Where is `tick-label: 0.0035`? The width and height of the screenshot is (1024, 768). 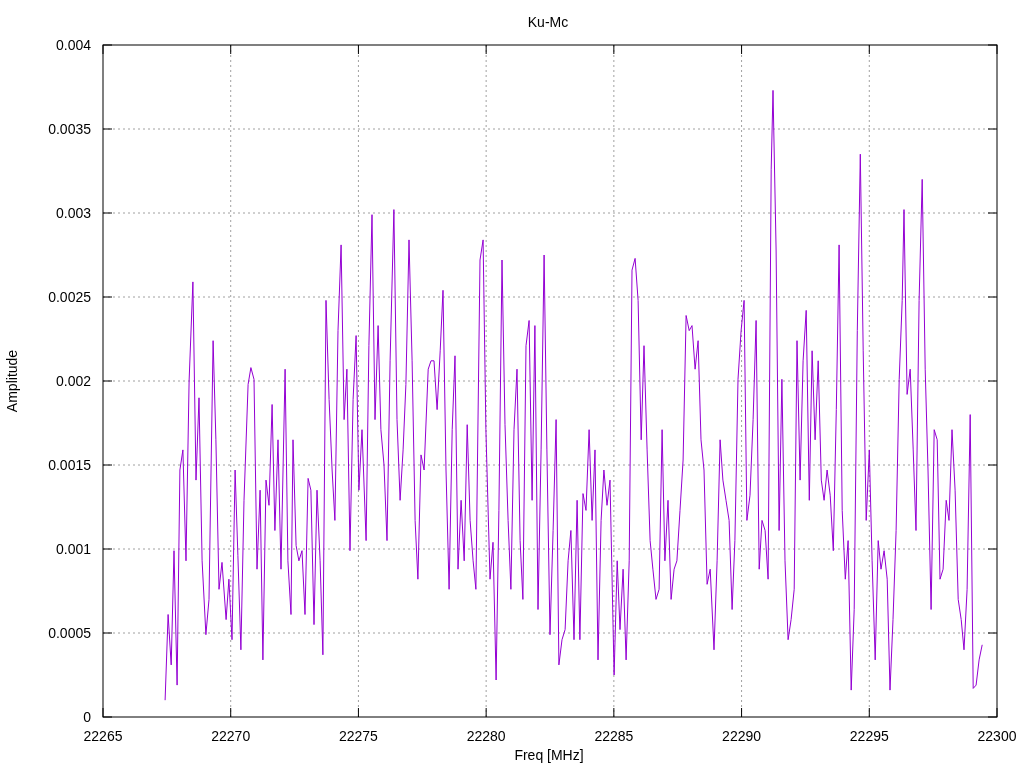 tick-label: 0.0035 is located at coordinates (69, 129).